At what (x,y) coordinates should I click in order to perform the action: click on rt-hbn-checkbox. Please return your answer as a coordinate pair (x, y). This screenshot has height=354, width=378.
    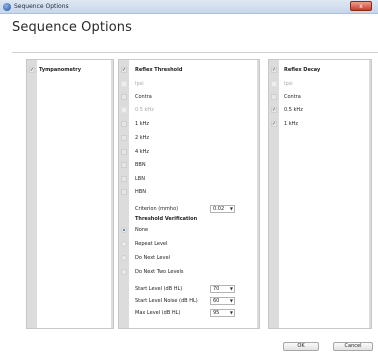
    Looking at the image, I should click on (124, 192).